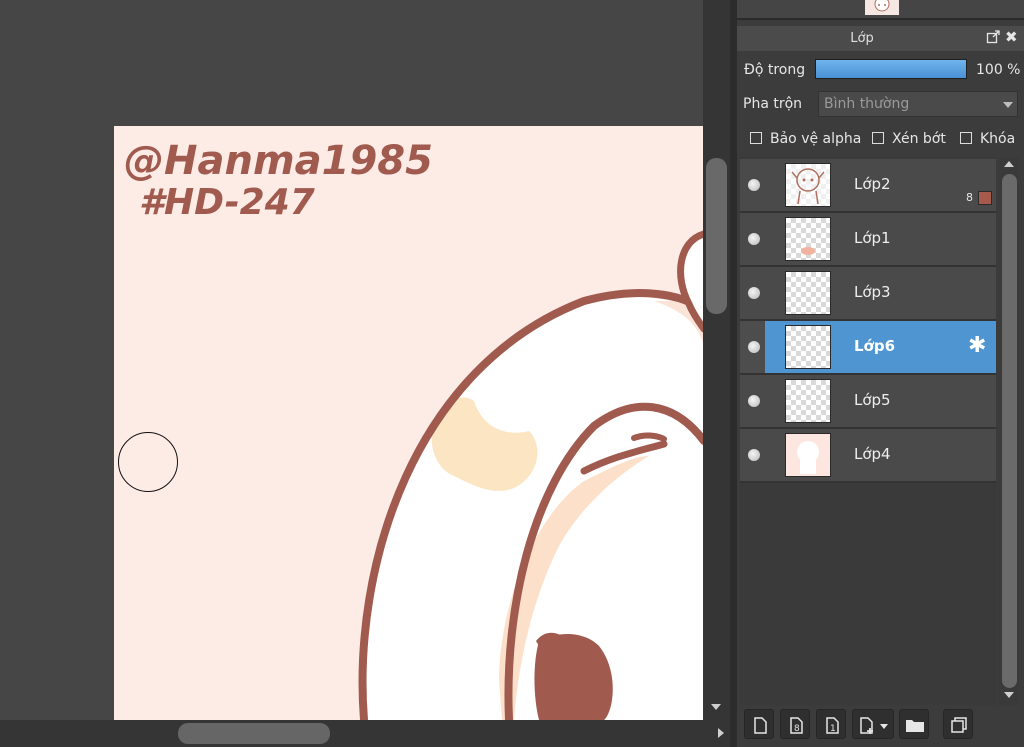 The image size is (1024, 747). I want to click on scroll-right-icon, so click(721, 733).